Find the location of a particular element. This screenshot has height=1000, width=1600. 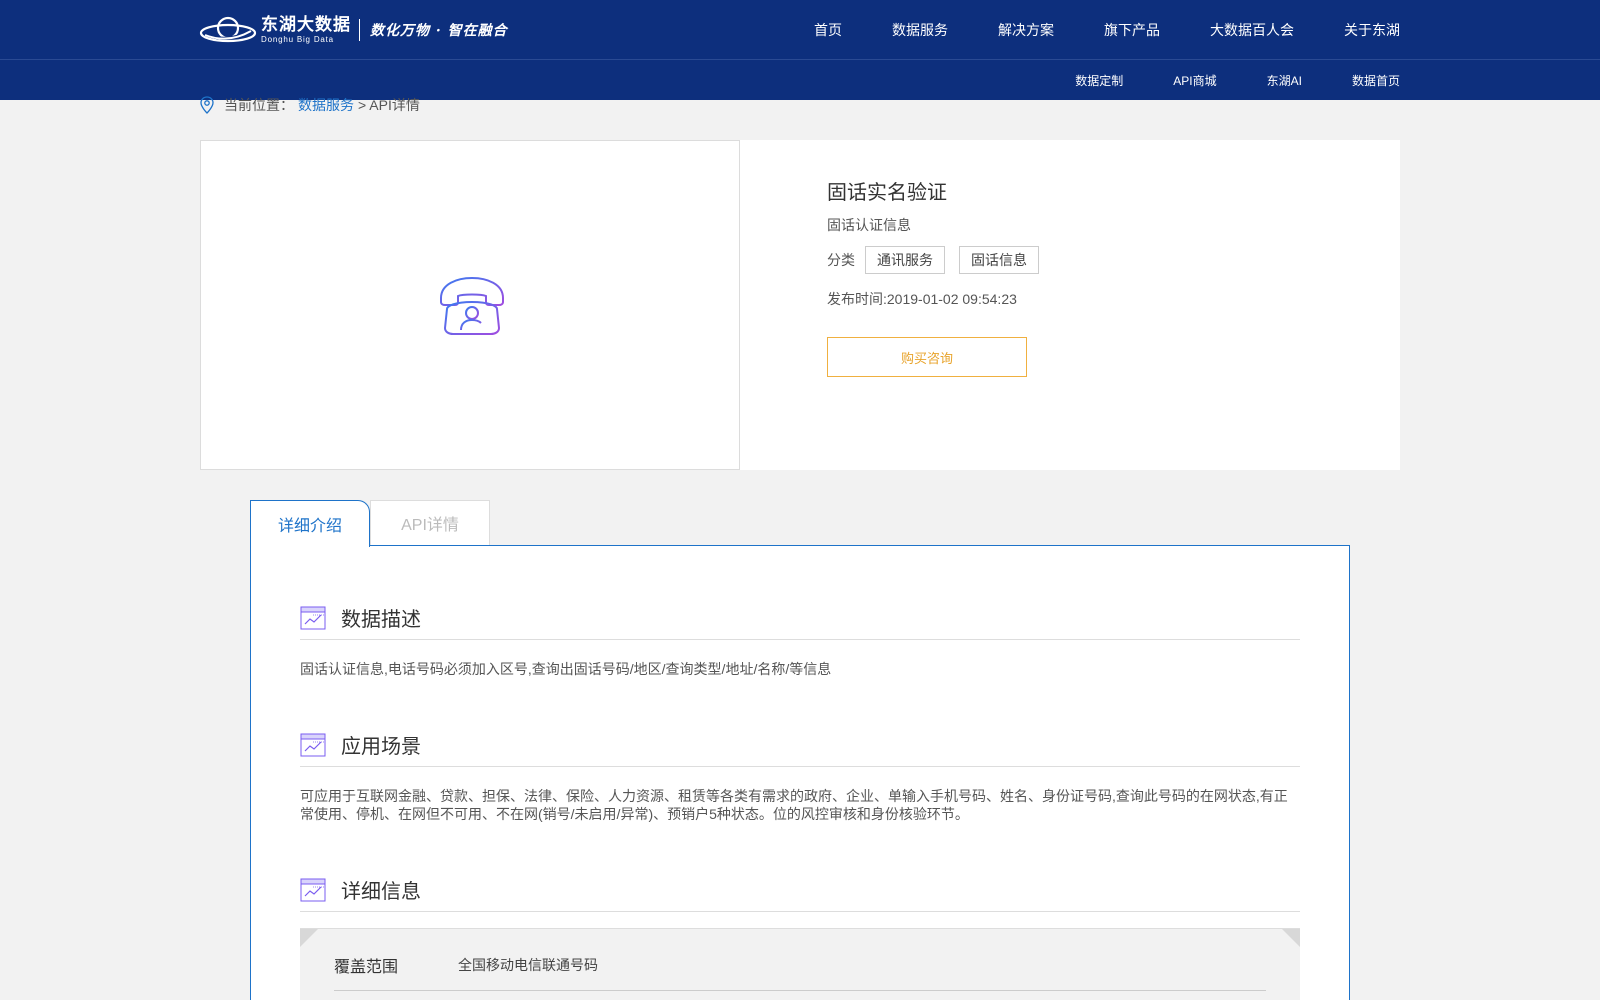

buy-consult-button: 购买咨询 is located at coordinates (927, 357).